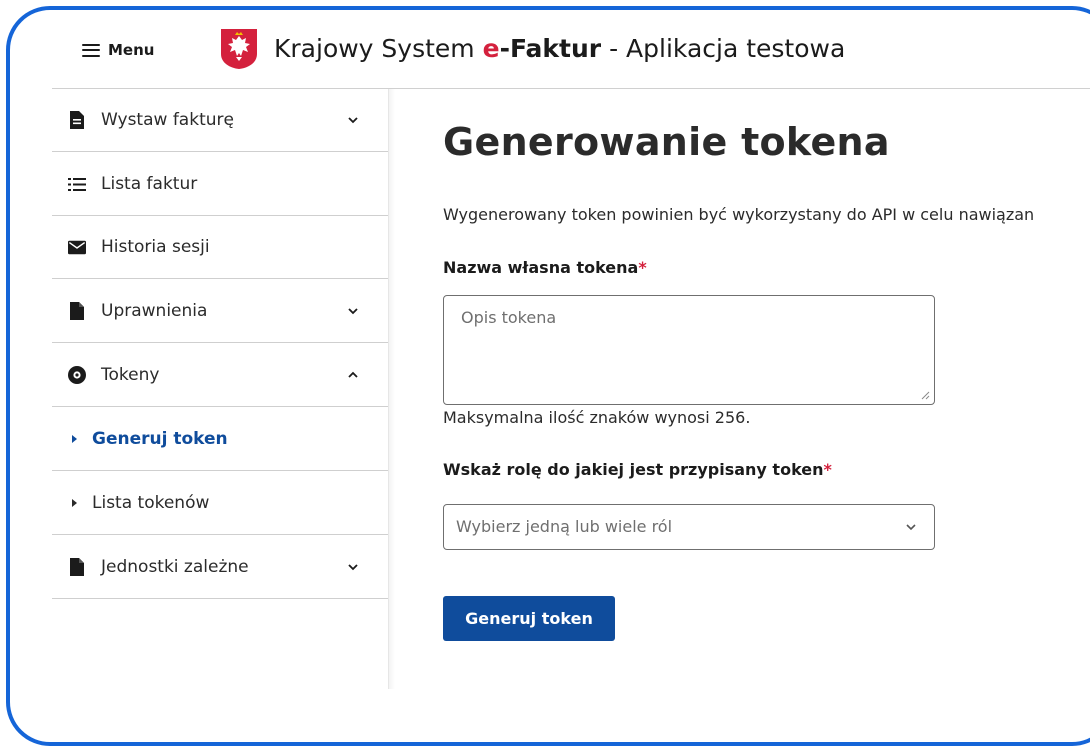  I want to click on token-name-textarea, so click(689, 350).